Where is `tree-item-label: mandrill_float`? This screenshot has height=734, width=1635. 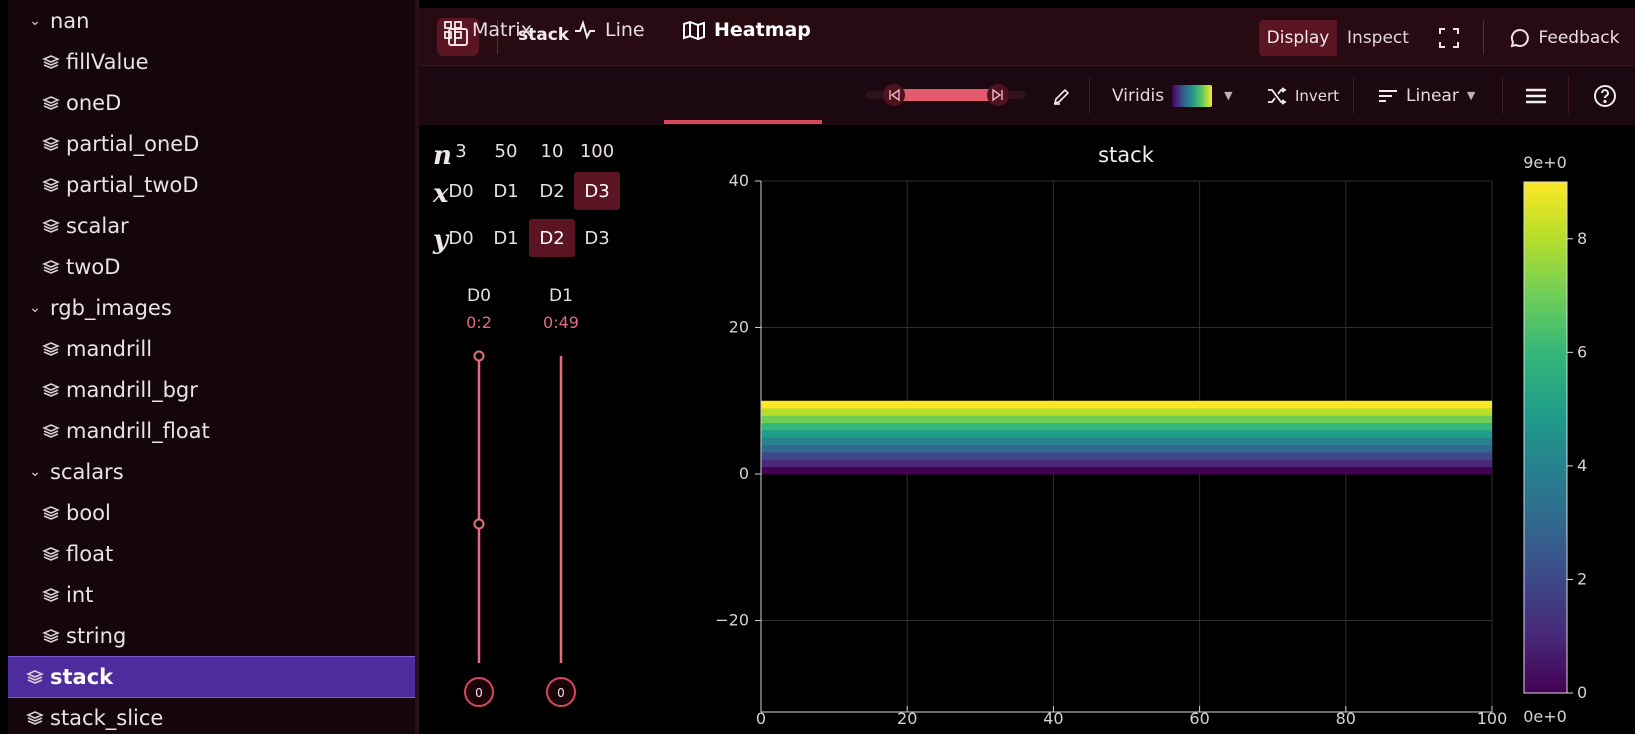
tree-item-label: mandrill_float is located at coordinates (138, 431).